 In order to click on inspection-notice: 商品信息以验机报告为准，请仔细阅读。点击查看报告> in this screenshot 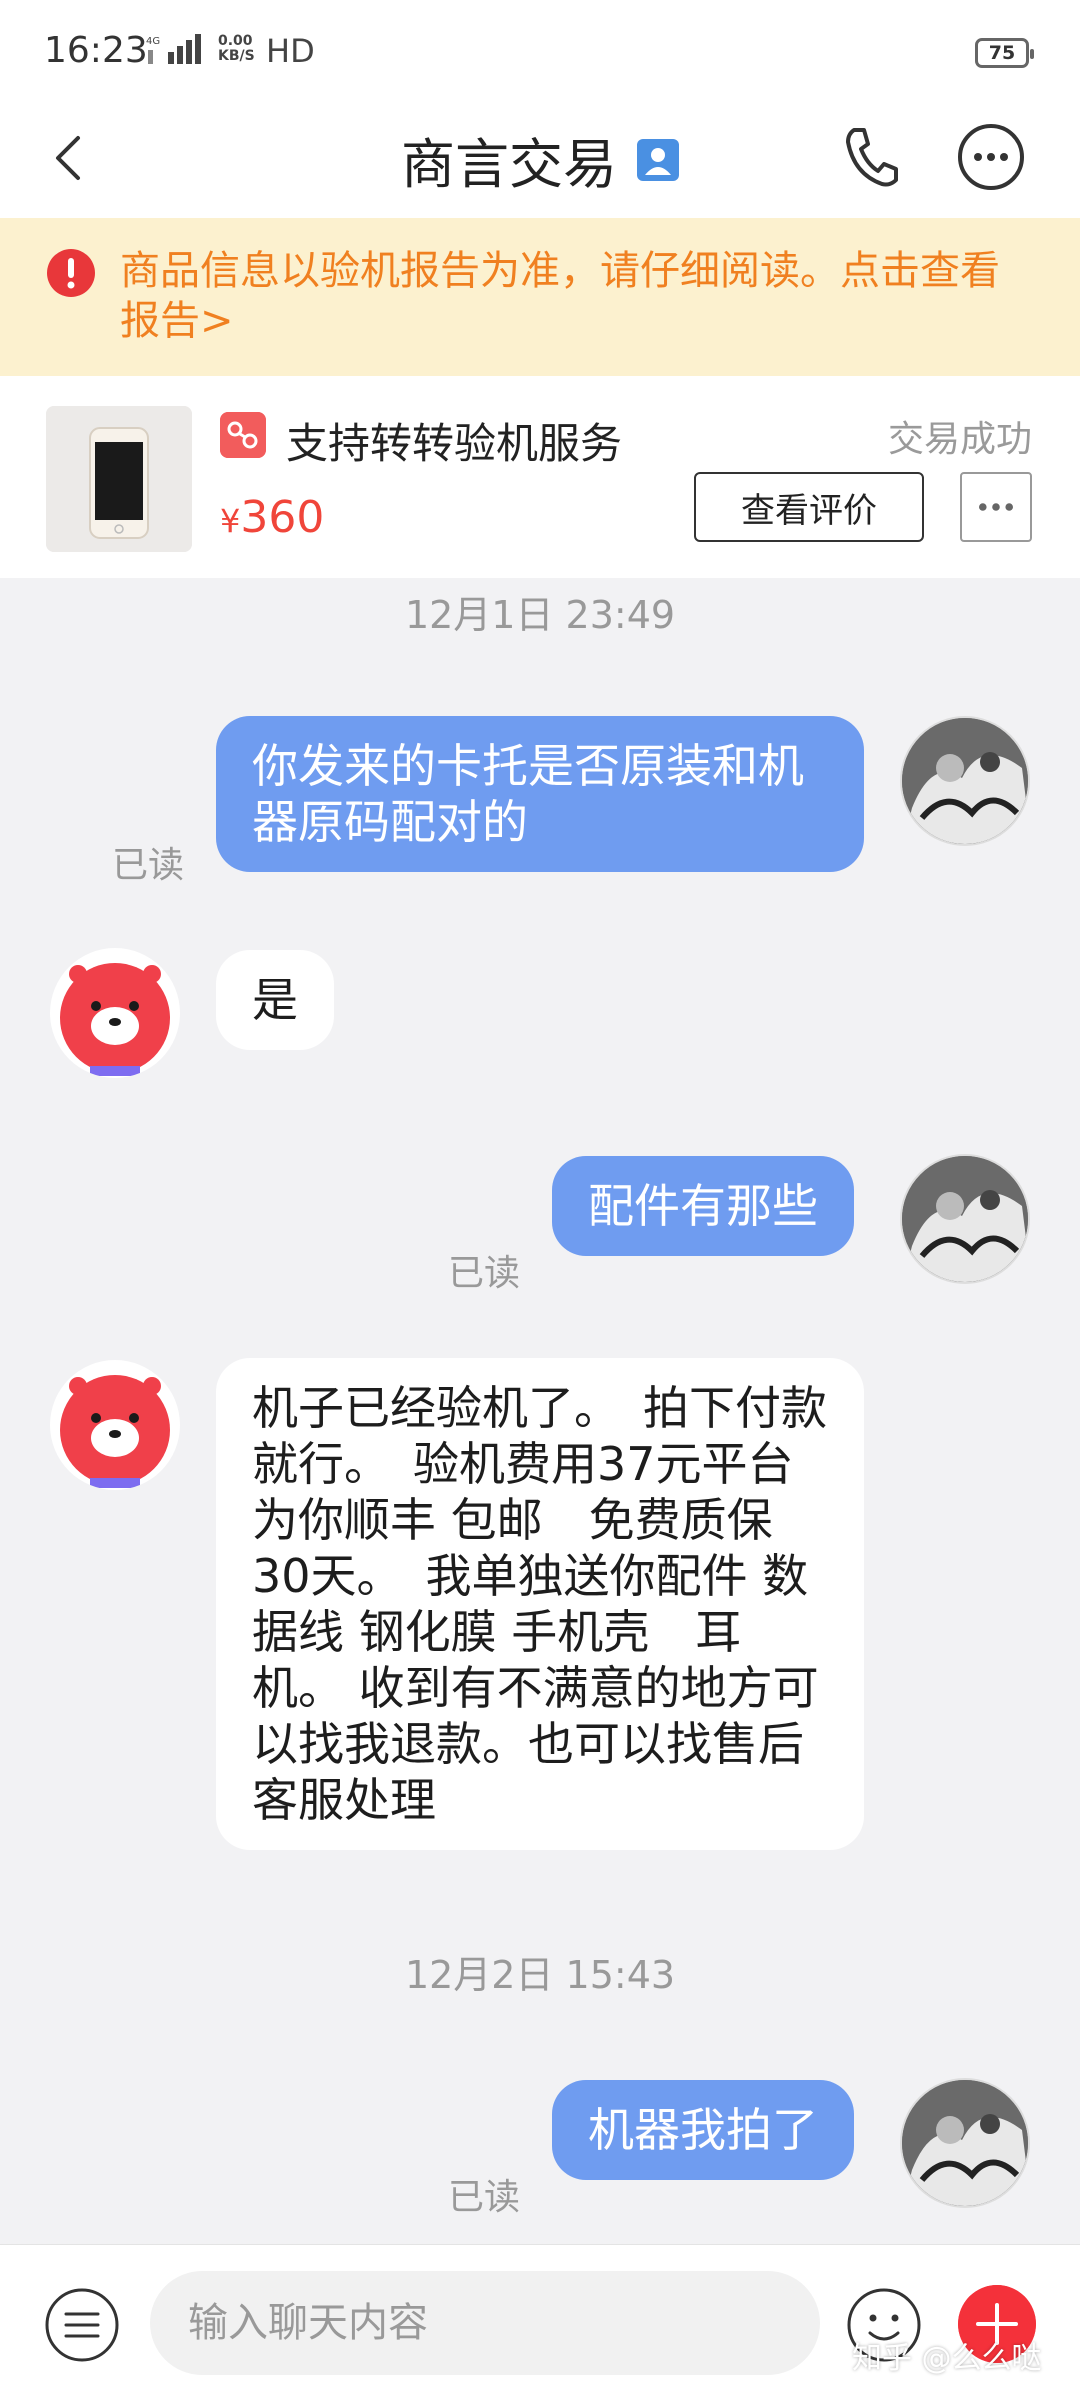, I will do `click(540, 297)`.